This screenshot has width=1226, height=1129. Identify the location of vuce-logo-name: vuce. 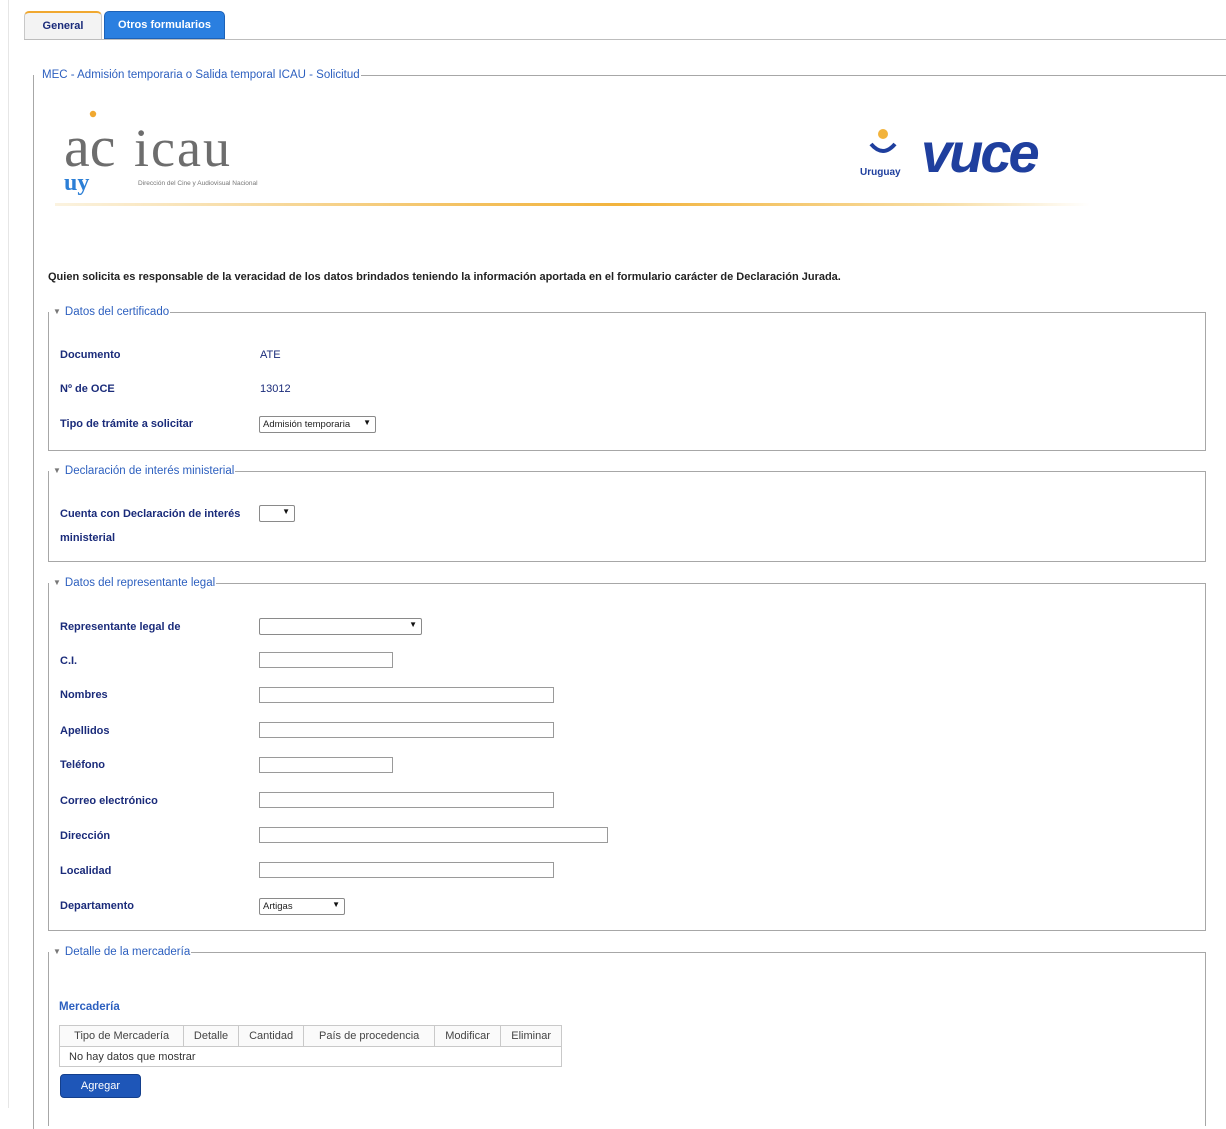
(979, 152).